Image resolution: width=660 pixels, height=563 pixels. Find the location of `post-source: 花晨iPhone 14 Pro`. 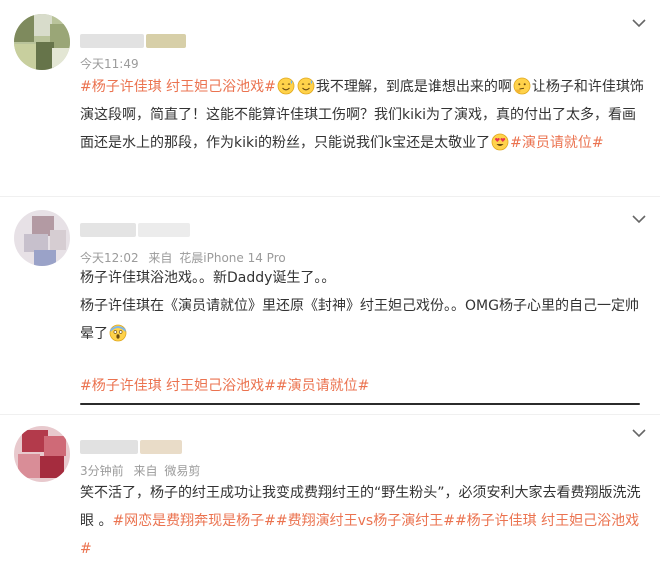

post-source: 花晨iPhone 14 Pro is located at coordinates (232, 258).